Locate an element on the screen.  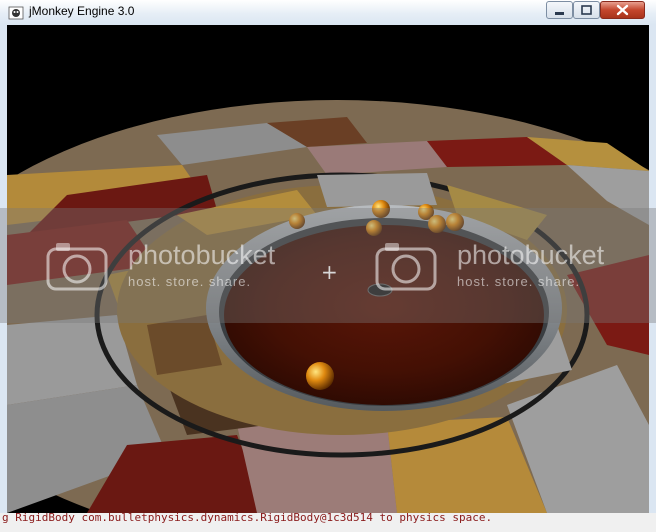
jmonkey-app-icon is located at coordinates (16, 13).